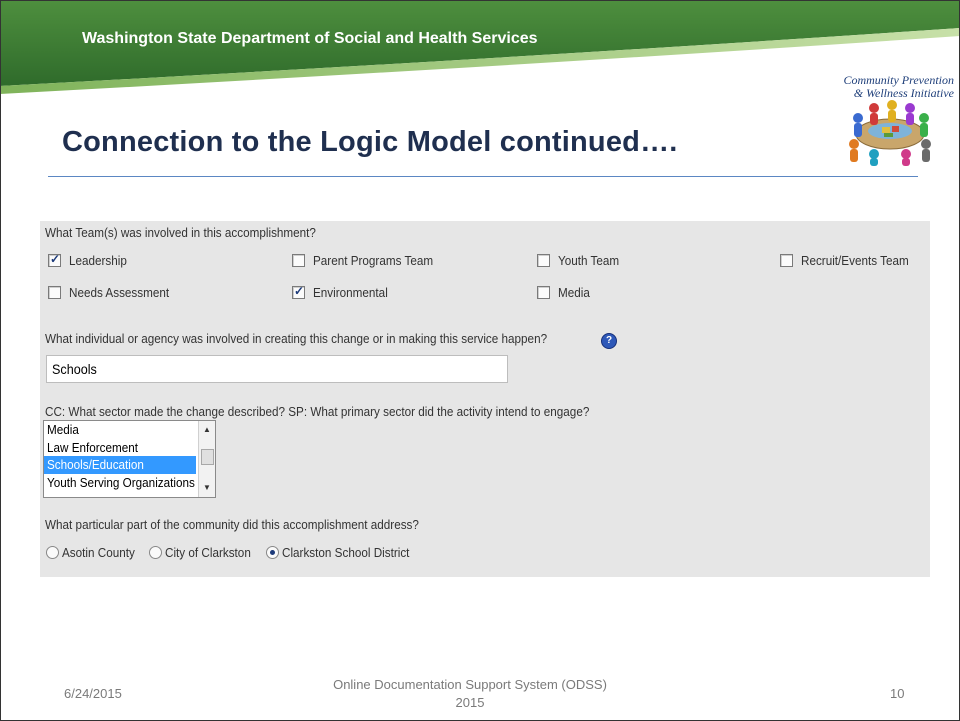  I want to click on scroll-thumb, so click(207, 457).